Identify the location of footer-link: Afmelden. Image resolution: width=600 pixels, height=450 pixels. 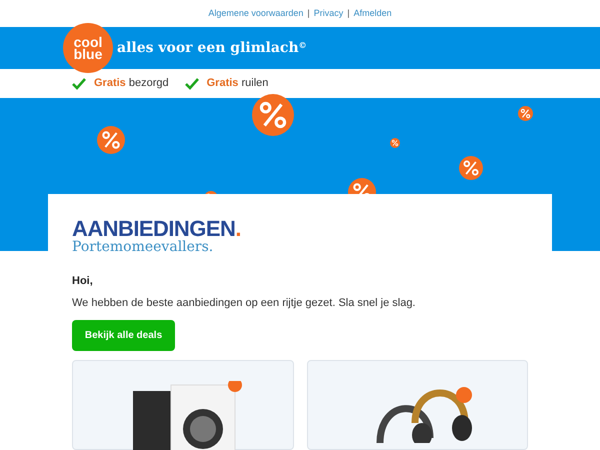
(373, 13).